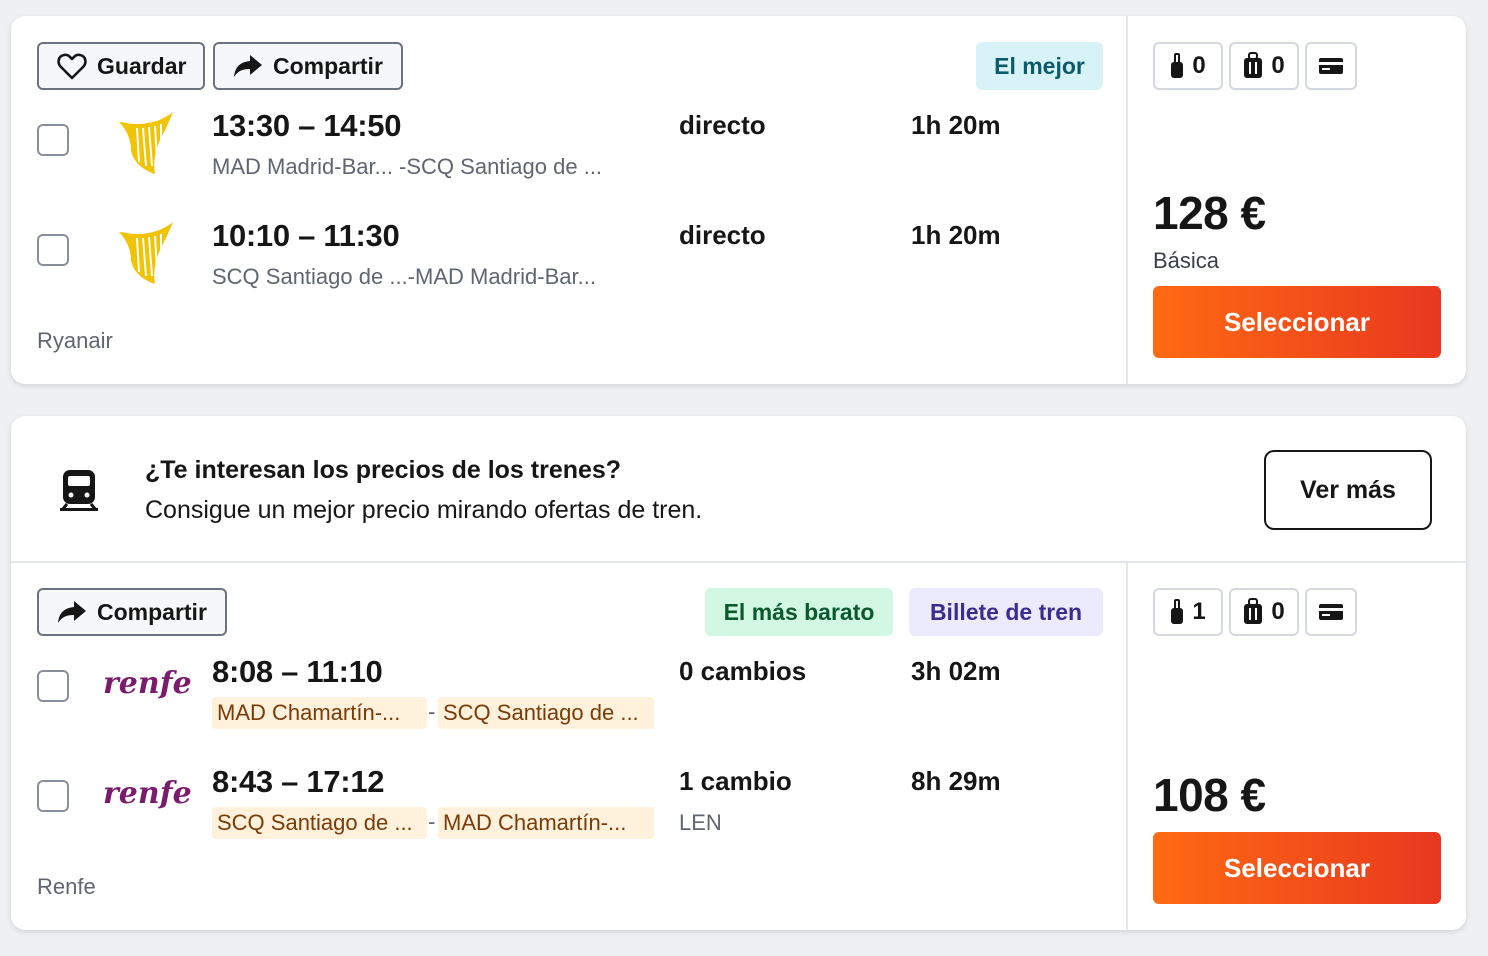  Describe the element at coordinates (735, 781) in the screenshot. I see `leg-stops: 1 cambio` at that location.